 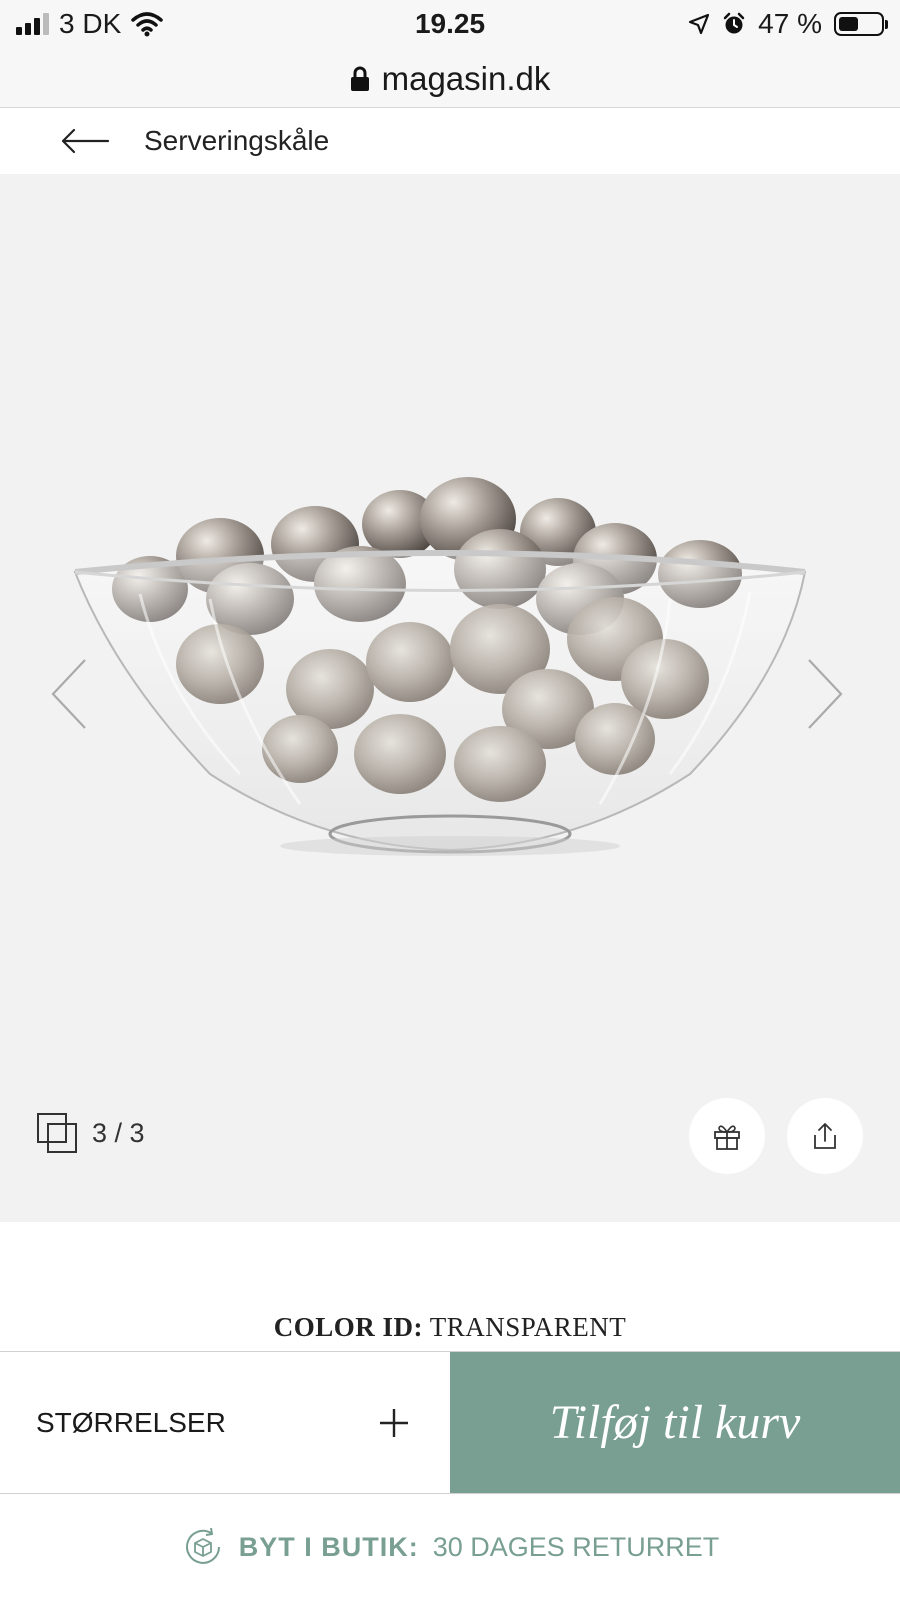 I want to click on plus-icon, so click(x=394, y=1422).